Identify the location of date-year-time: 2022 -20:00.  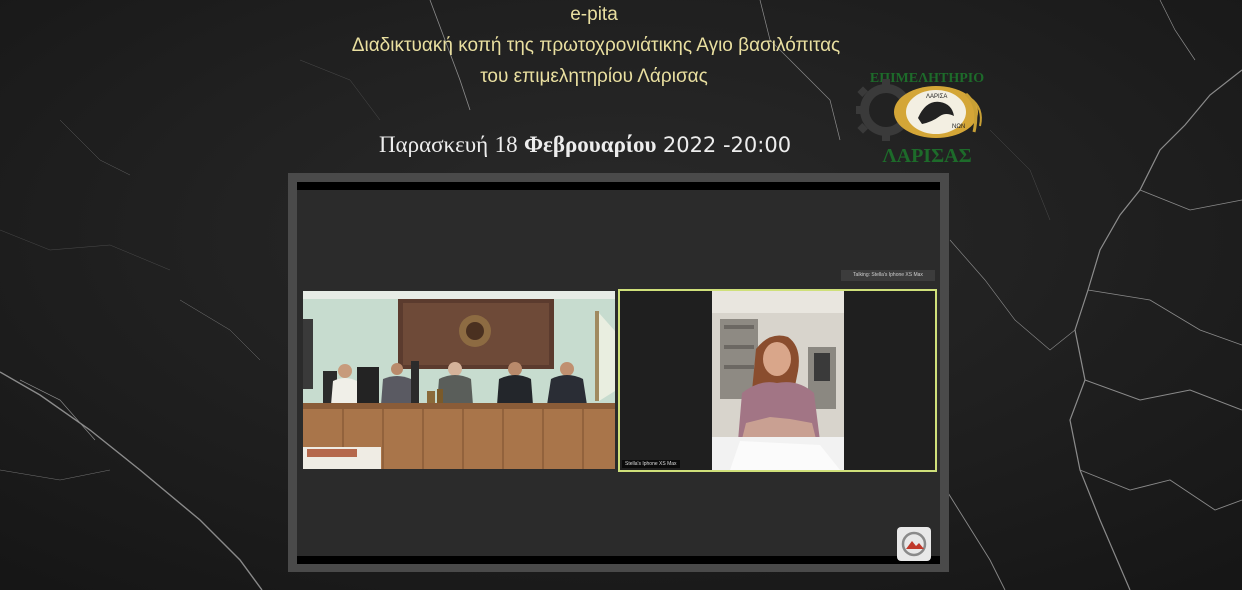
(727, 145).